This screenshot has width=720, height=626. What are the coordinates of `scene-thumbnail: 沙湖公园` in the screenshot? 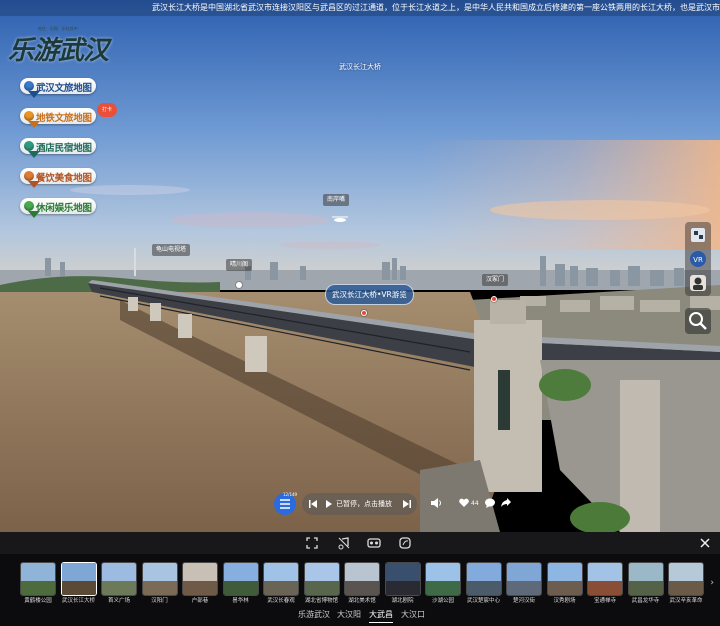 It's located at (443, 585).